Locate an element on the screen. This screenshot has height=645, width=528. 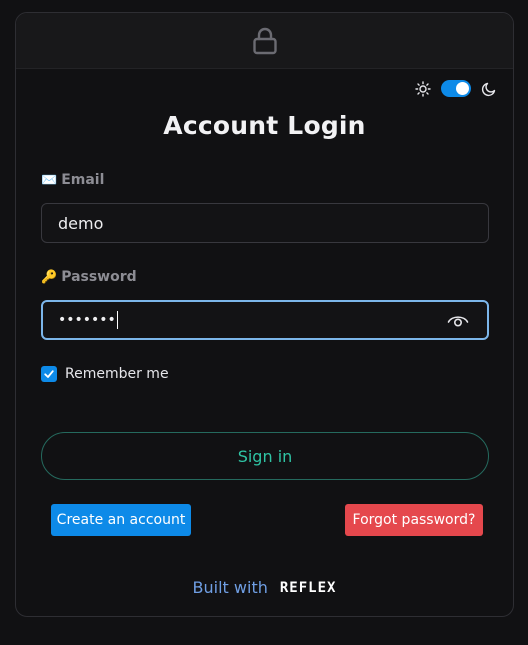
eye-icon is located at coordinates (458, 320).